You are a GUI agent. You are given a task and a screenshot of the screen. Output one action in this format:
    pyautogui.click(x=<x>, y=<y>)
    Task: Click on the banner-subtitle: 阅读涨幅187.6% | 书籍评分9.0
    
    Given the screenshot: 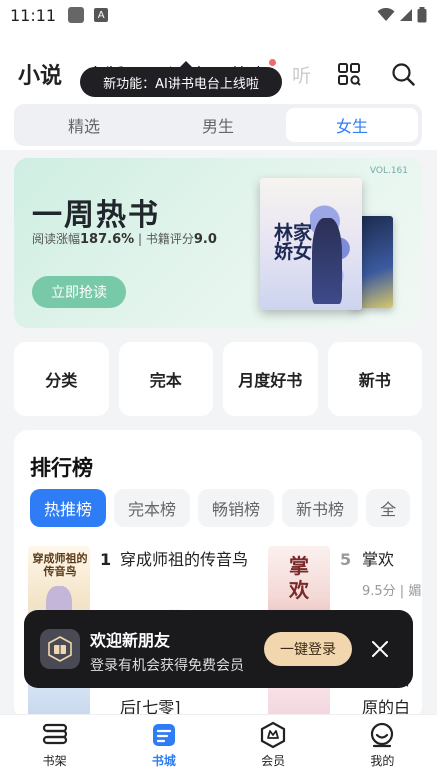 What is the action you would take?
    pyautogui.click(x=124, y=238)
    